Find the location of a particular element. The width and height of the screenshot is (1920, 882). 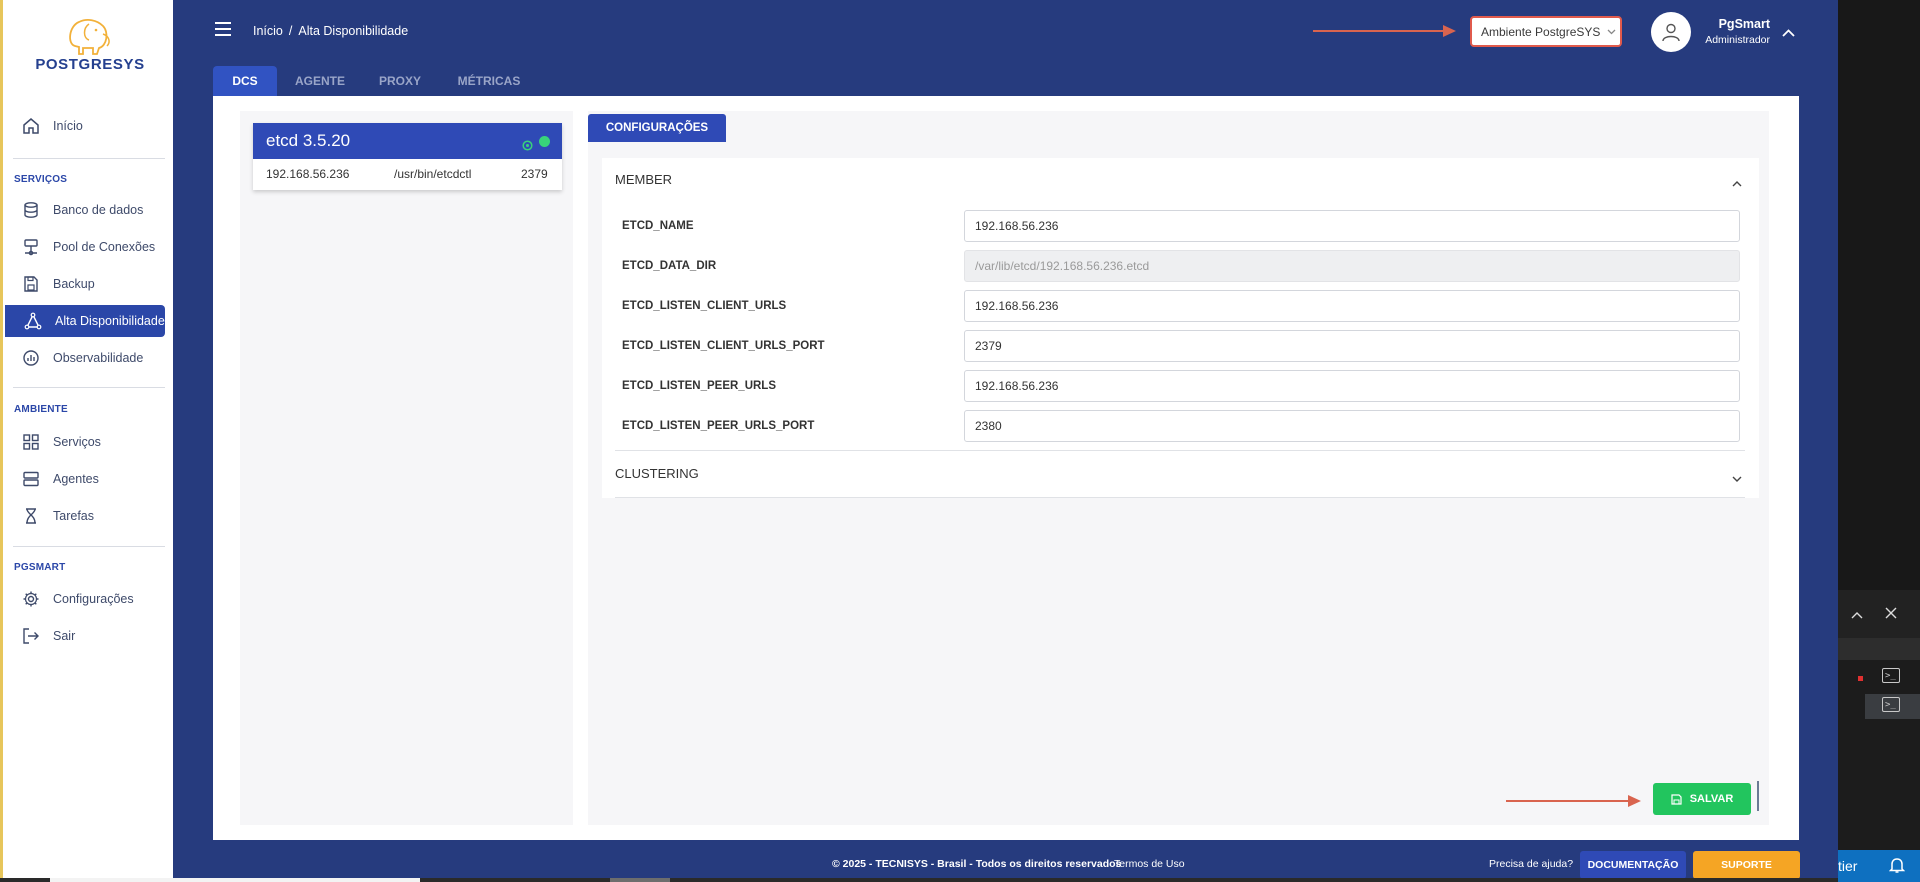

etcd-listen-peer-urls-input is located at coordinates (1352, 386).